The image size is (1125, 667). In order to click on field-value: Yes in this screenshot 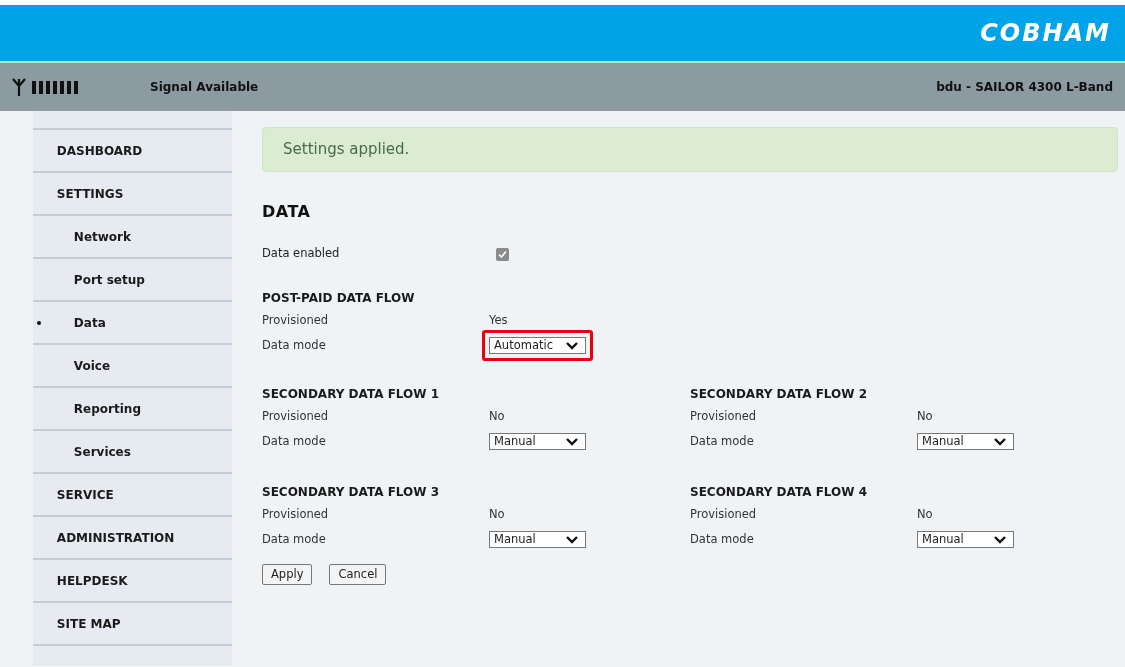, I will do `click(498, 320)`.